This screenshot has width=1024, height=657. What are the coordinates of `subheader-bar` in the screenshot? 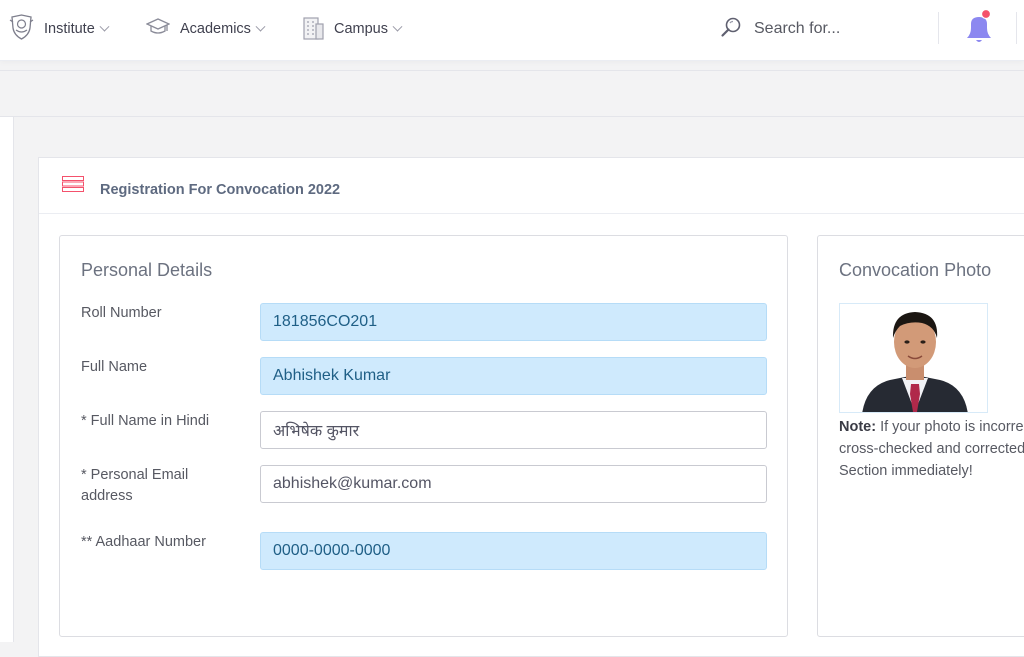 It's located at (512, 93).